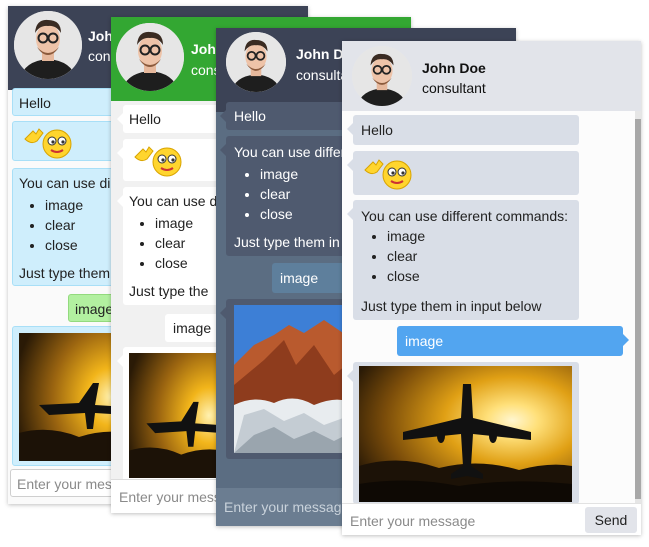 The height and width of the screenshot is (547, 649). What do you see at coordinates (287, 507) in the screenshot?
I see `input-placeholder: Enter your message` at bounding box center [287, 507].